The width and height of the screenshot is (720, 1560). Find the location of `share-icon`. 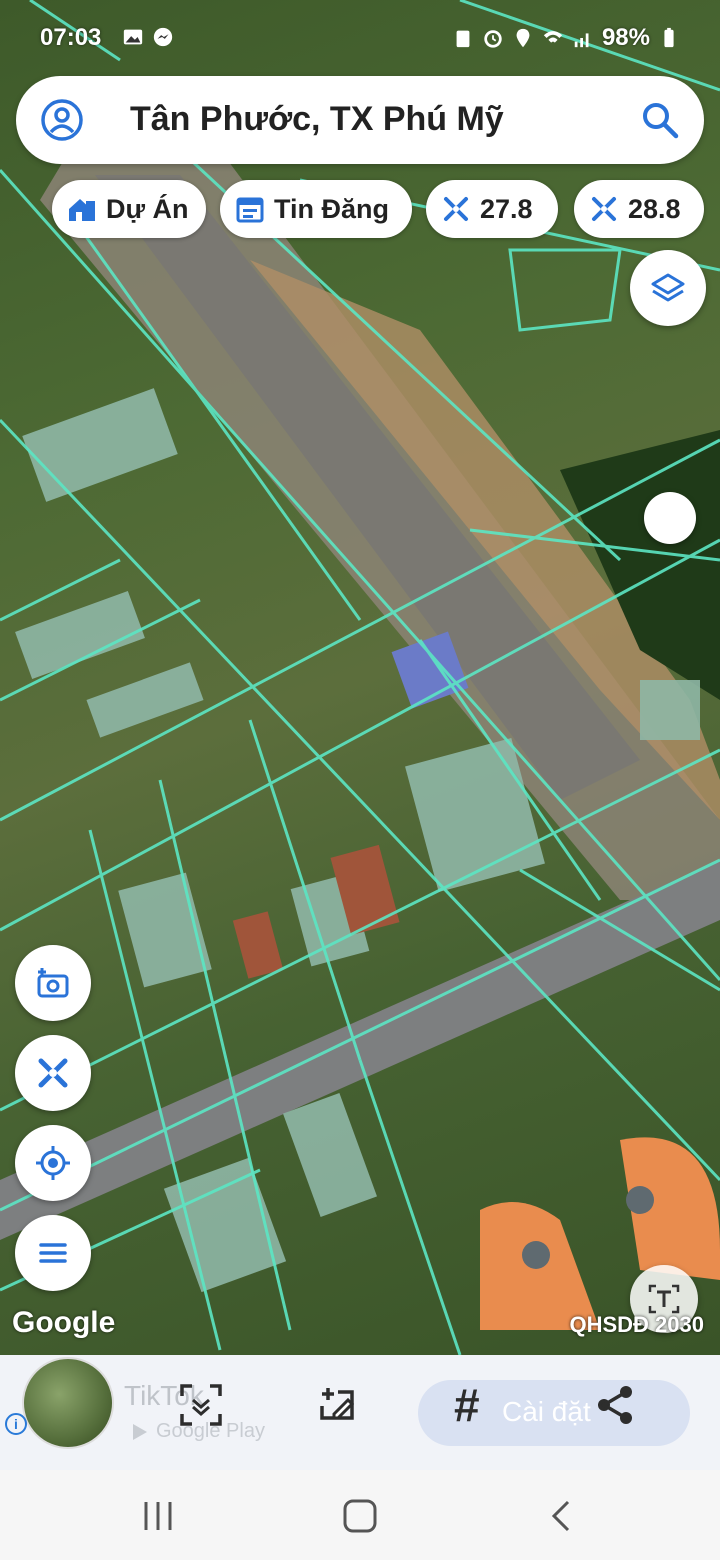

share-icon is located at coordinates (615, 1405).